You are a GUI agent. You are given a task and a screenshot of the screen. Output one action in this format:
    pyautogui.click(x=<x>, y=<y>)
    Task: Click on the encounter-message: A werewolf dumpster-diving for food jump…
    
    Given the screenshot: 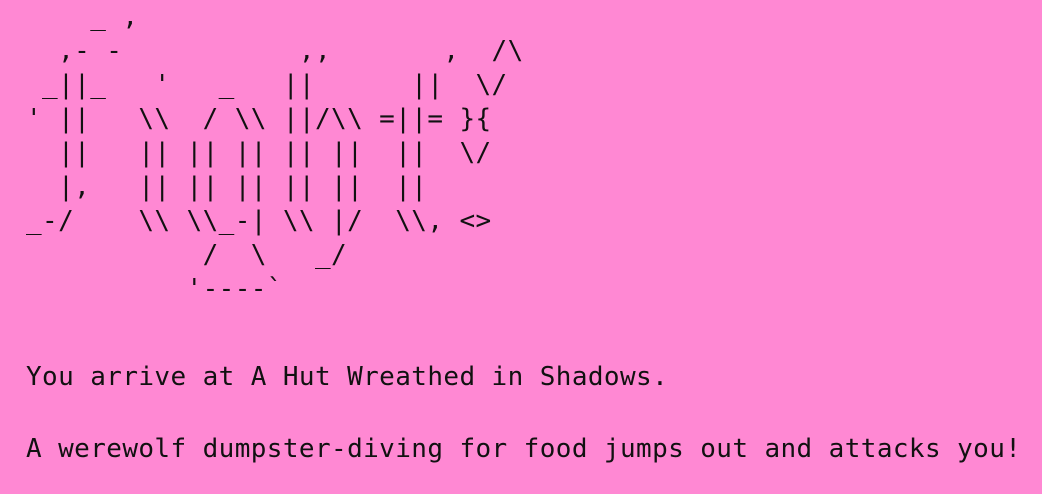 What is the action you would take?
    pyautogui.click(x=524, y=449)
    